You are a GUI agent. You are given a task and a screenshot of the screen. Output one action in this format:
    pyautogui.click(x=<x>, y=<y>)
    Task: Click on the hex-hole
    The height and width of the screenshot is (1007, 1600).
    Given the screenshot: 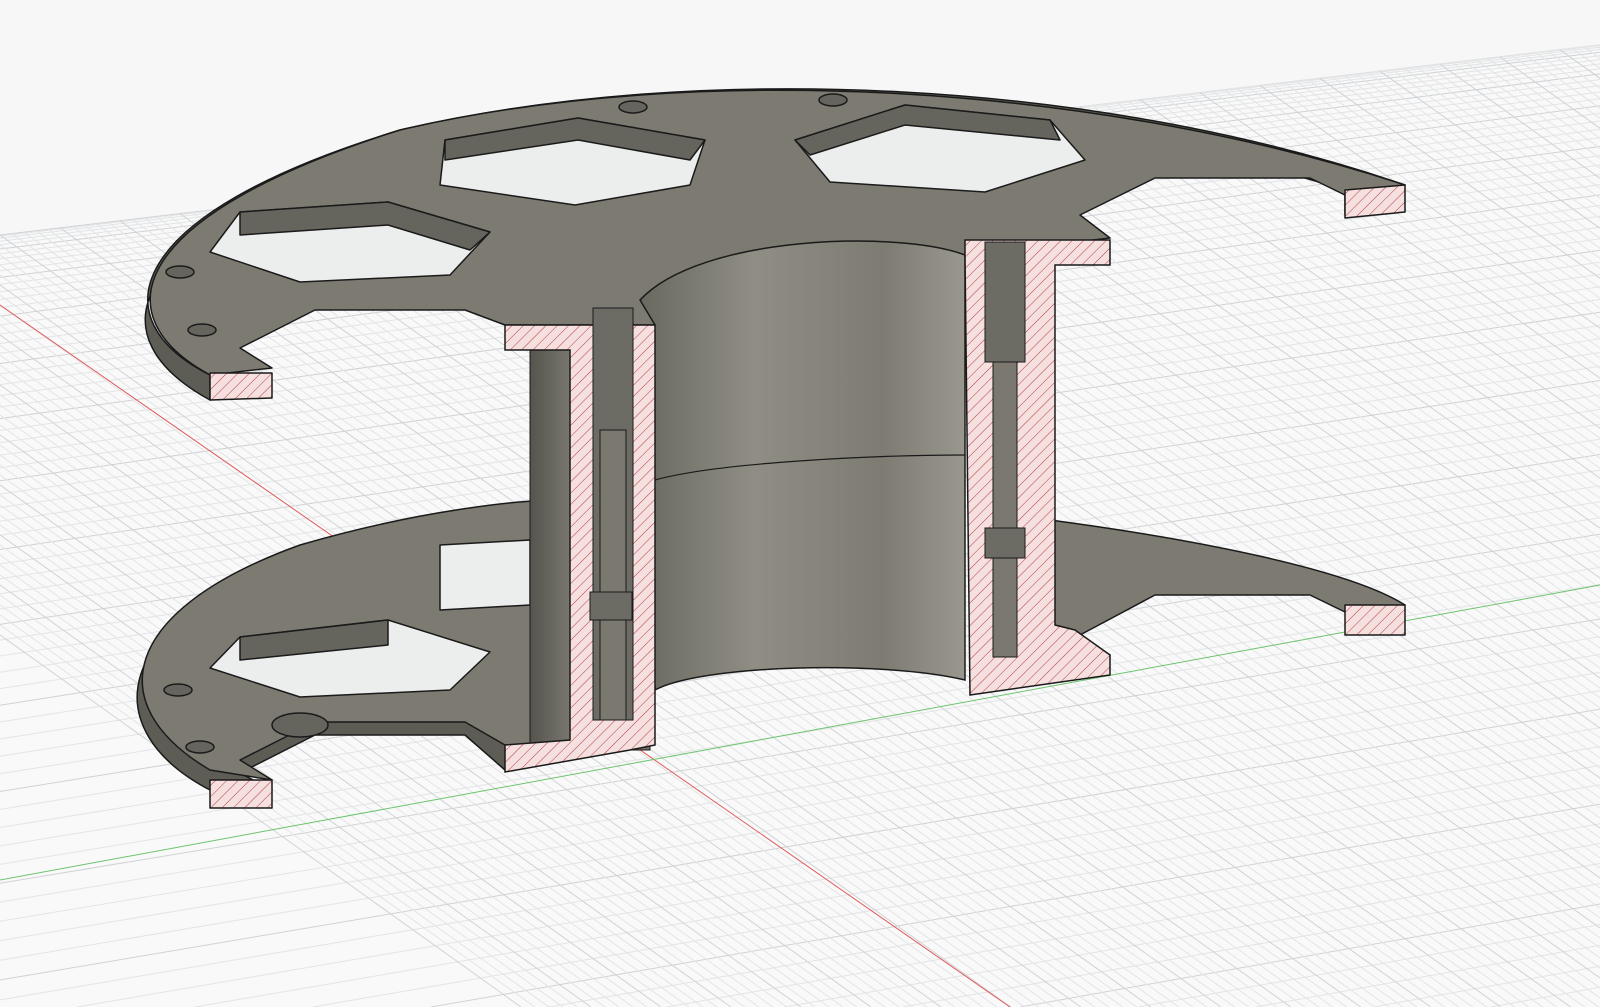 What is the action you would take?
    pyautogui.click(x=485, y=575)
    